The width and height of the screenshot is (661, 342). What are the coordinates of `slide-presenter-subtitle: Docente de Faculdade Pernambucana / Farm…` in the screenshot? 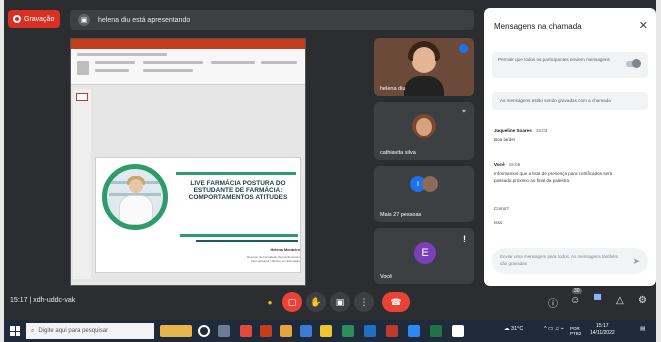 It's located at (273, 259).